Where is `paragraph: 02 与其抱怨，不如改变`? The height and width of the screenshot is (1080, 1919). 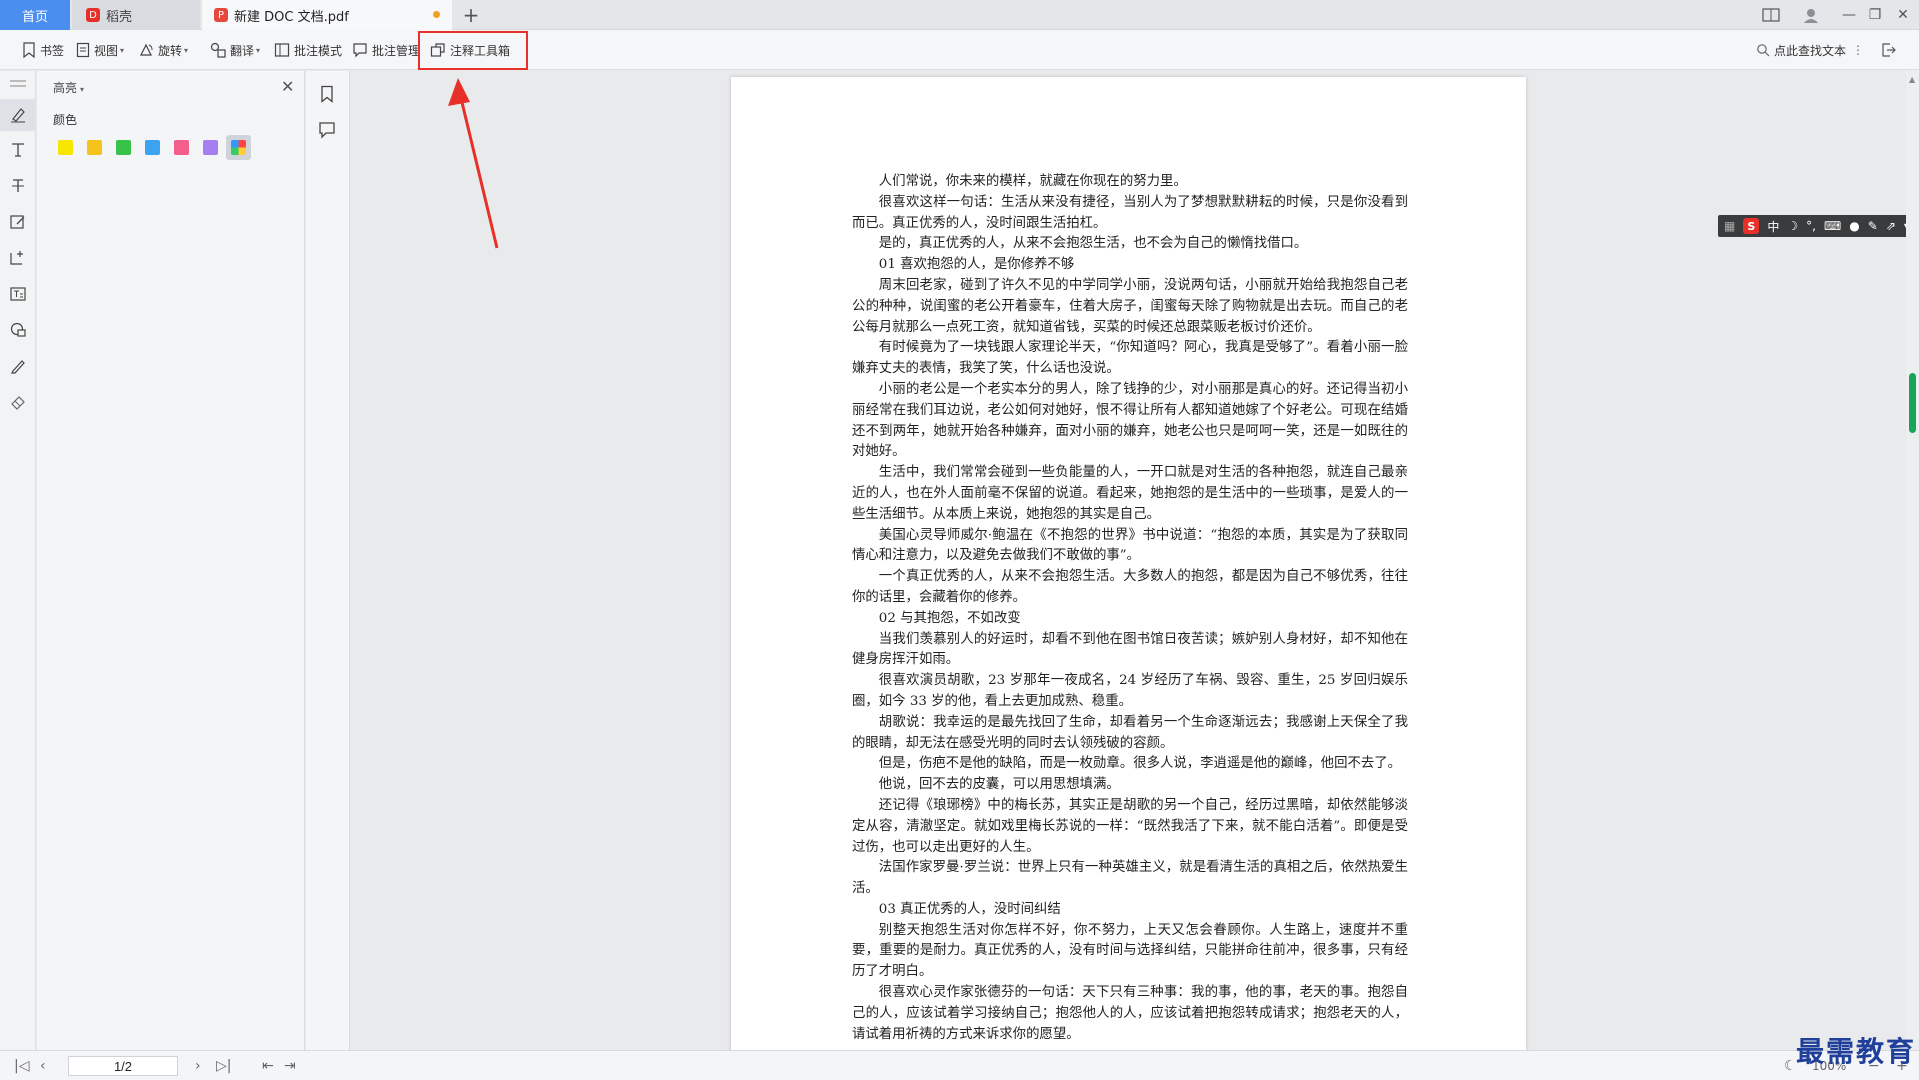 paragraph: 02 与其抱怨，不如改变 is located at coordinates (949, 618).